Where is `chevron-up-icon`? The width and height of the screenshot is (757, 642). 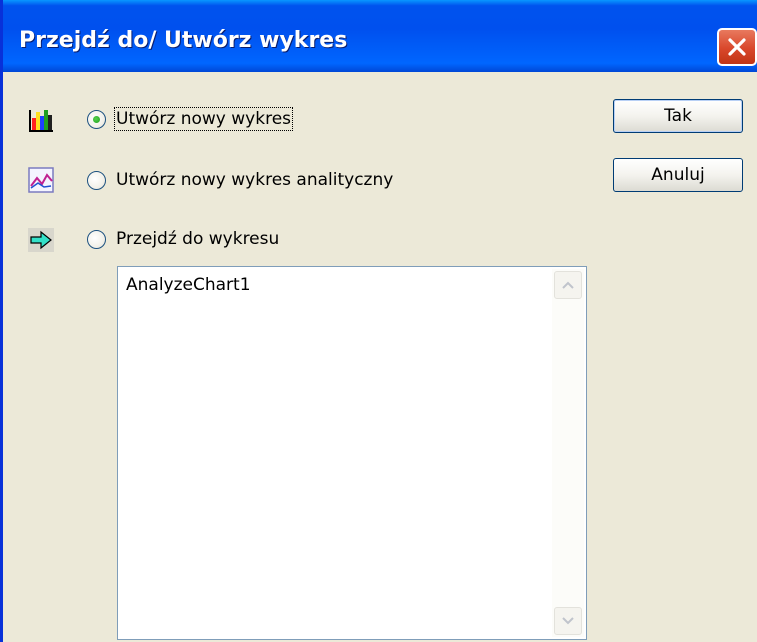 chevron-up-icon is located at coordinates (568, 285).